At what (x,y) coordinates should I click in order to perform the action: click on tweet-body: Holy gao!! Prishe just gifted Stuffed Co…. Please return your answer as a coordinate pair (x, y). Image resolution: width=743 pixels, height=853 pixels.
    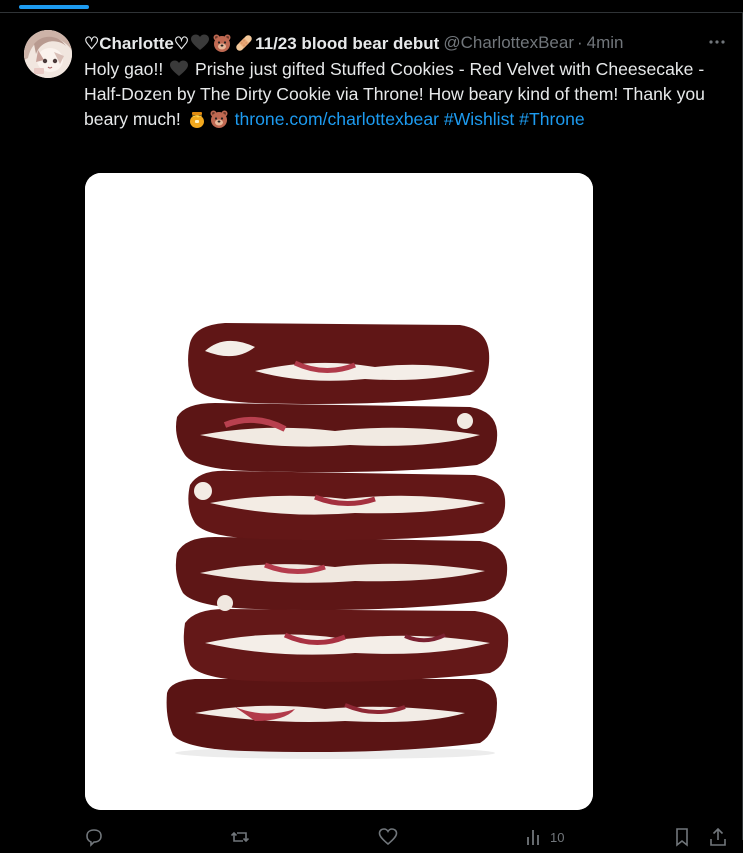
    Looking at the image, I should click on (409, 94).